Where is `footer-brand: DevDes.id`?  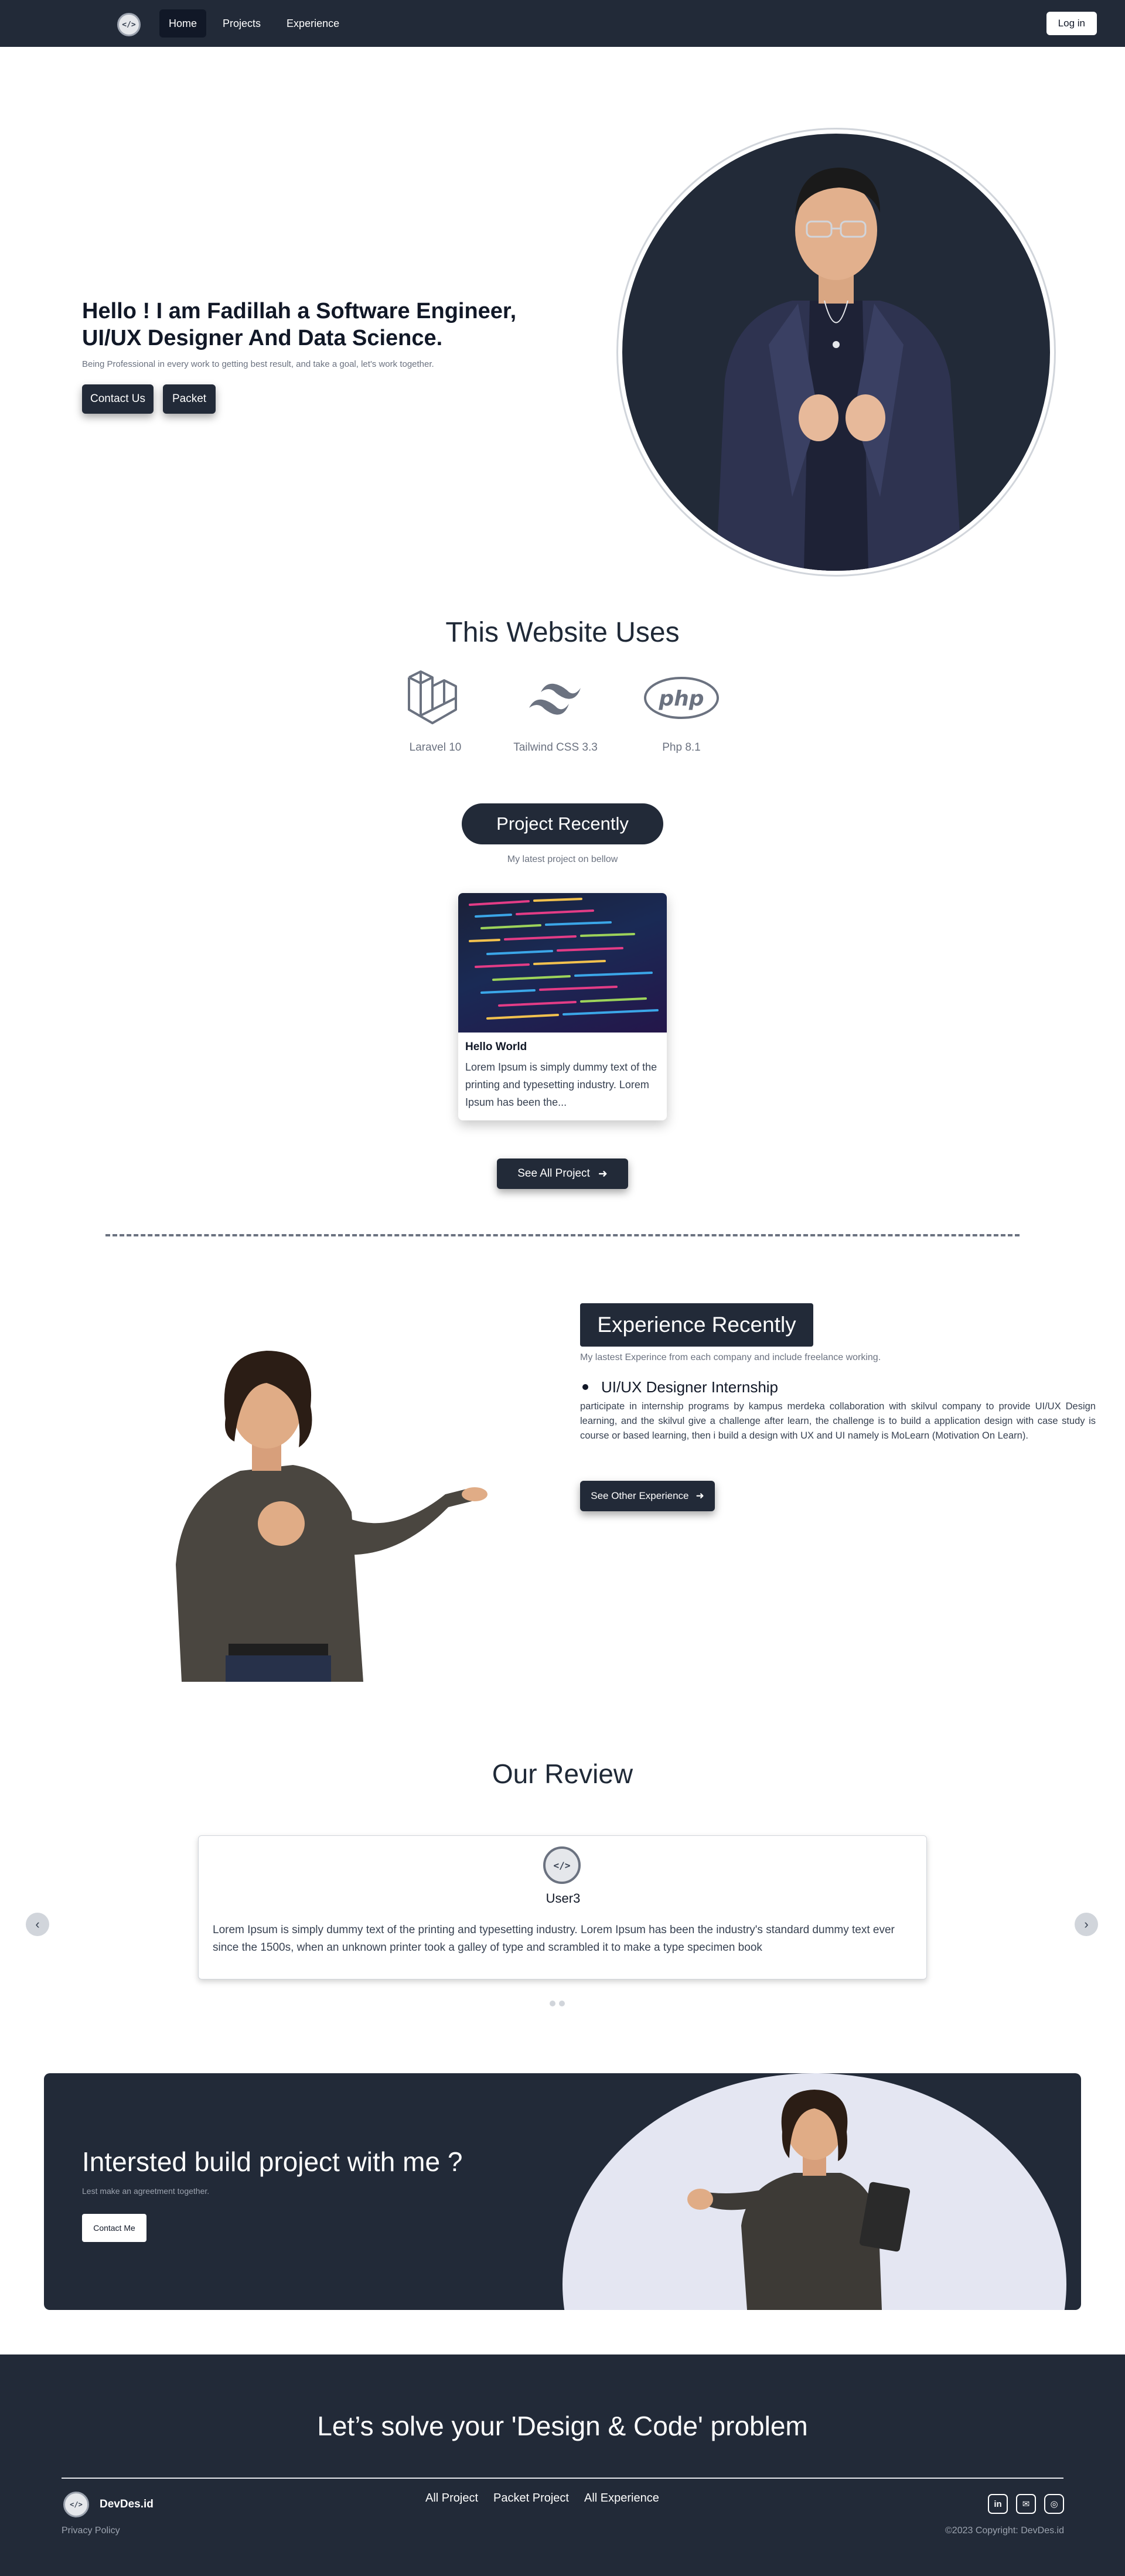 footer-brand: DevDes.id is located at coordinates (127, 2504).